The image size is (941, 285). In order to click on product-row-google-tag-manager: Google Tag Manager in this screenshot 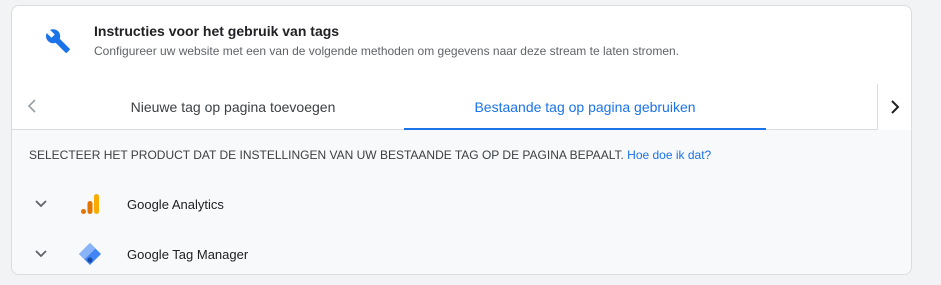, I will do `click(461, 253)`.